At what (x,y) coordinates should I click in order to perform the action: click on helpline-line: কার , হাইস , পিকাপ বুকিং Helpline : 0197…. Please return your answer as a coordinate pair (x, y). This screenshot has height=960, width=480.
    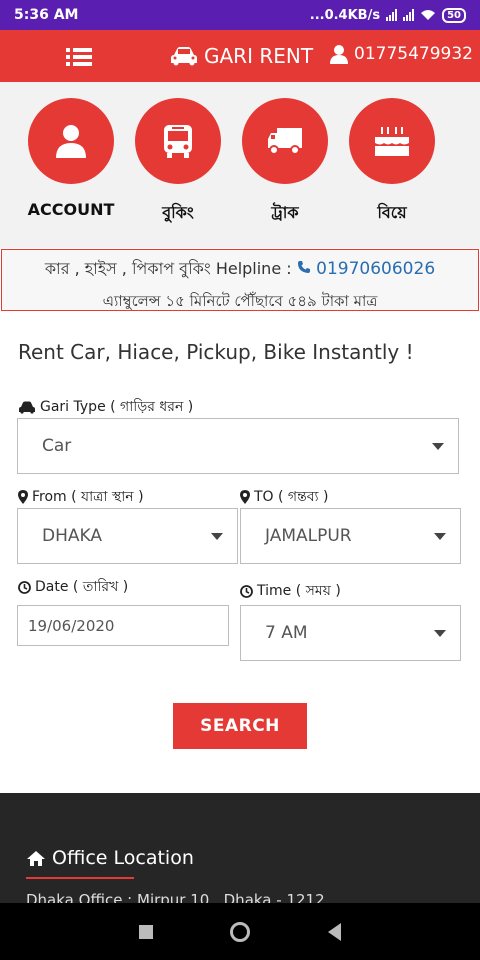
    Looking at the image, I should click on (240, 269).